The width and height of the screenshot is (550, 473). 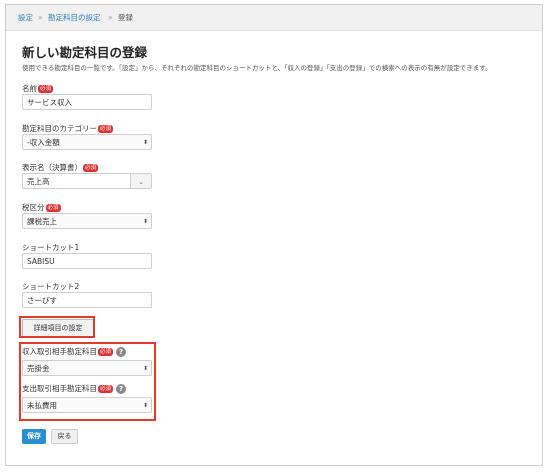 I want to click on page-title: 新しい勘定科目の登録, so click(x=85, y=52).